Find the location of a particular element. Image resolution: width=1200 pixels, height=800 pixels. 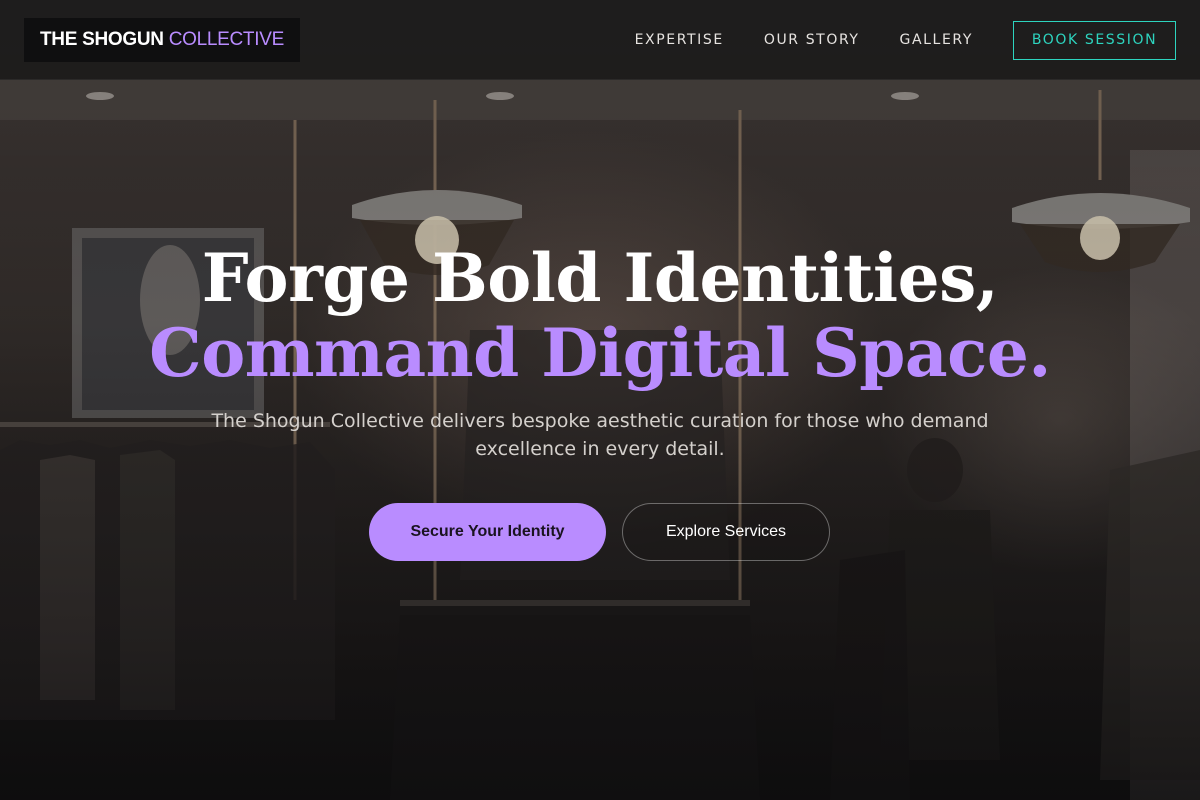

explore-services-button: Explore Services is located at coordinates (726, 532).